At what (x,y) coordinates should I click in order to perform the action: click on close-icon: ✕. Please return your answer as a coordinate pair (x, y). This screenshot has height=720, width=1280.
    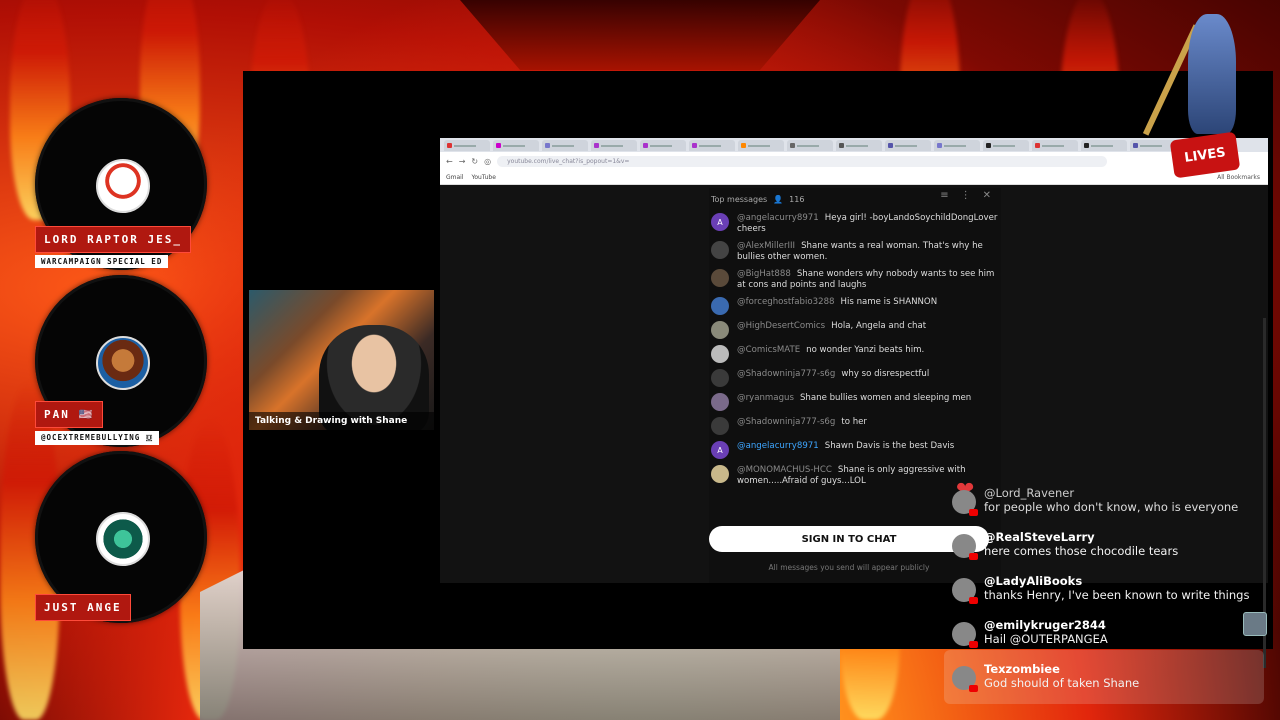
    Looking at the image, I should click on (987, 195).